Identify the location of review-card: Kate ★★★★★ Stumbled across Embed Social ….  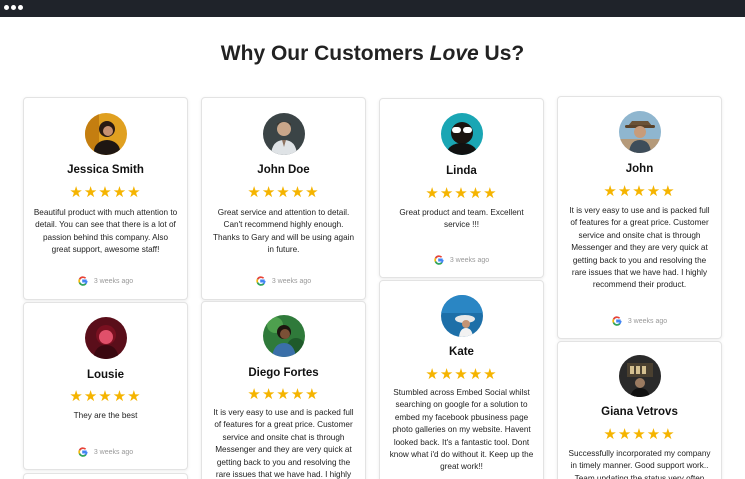
(461, 379).